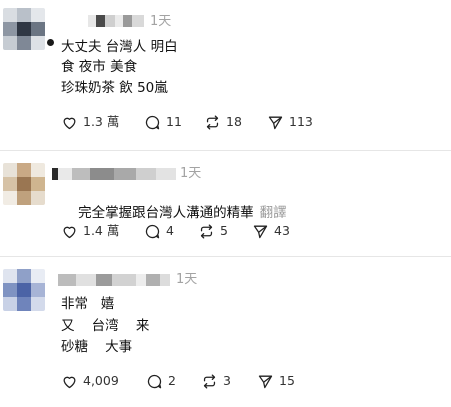  I want to click on repost-button: 5, so click(213, 231).